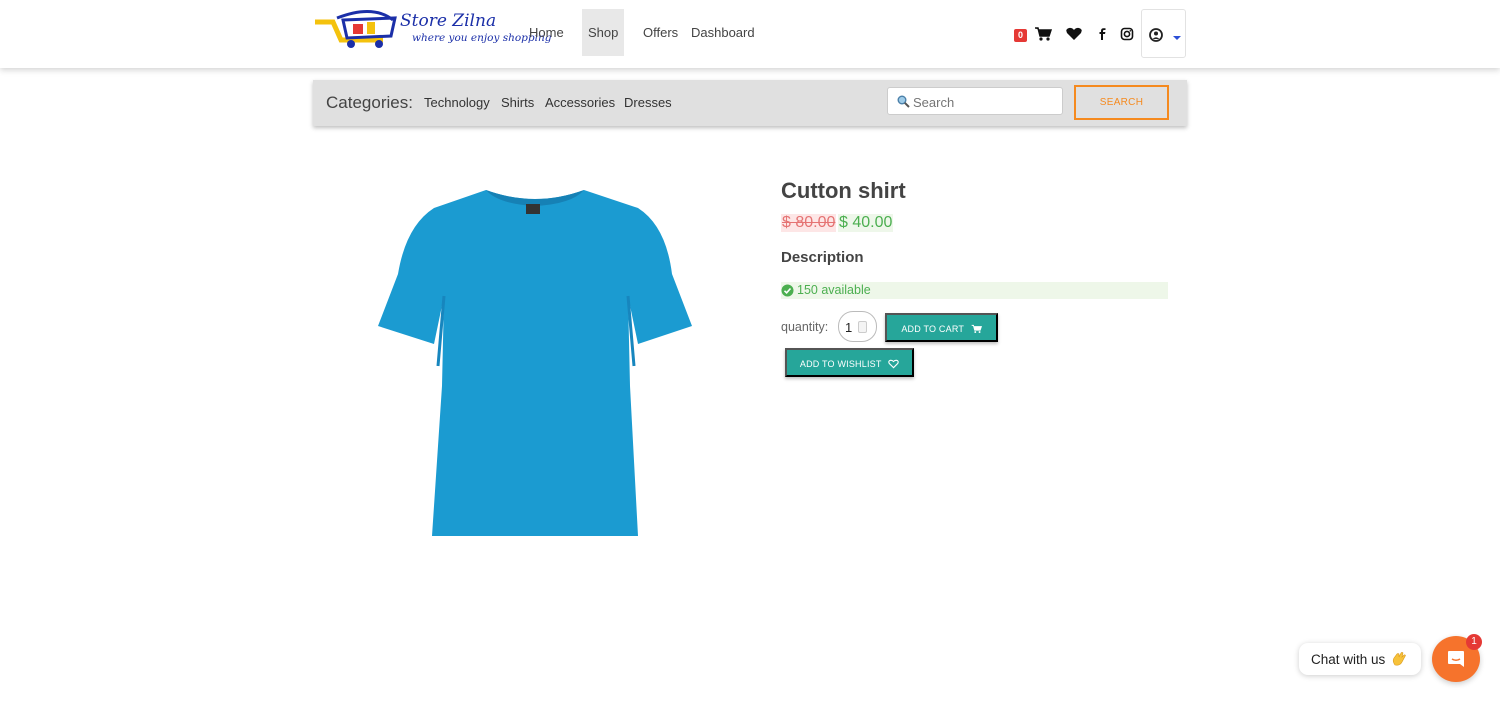 The image size is (1500, 720). What do you see at coordinates (822, 257) in the screenshot?
I see `description-heading: Description` at bounding box center [822, 257].